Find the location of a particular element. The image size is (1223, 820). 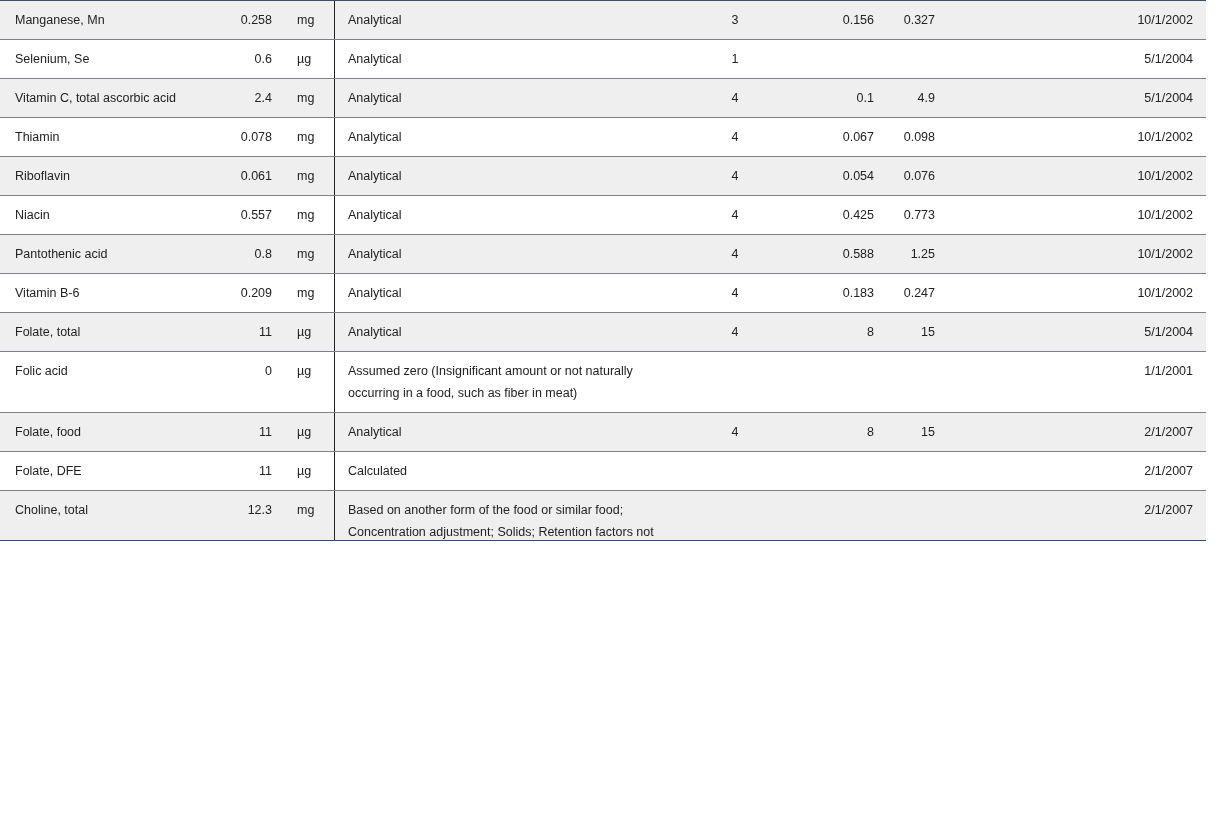

method-text: Calculated is located at coordinates (378, 471).